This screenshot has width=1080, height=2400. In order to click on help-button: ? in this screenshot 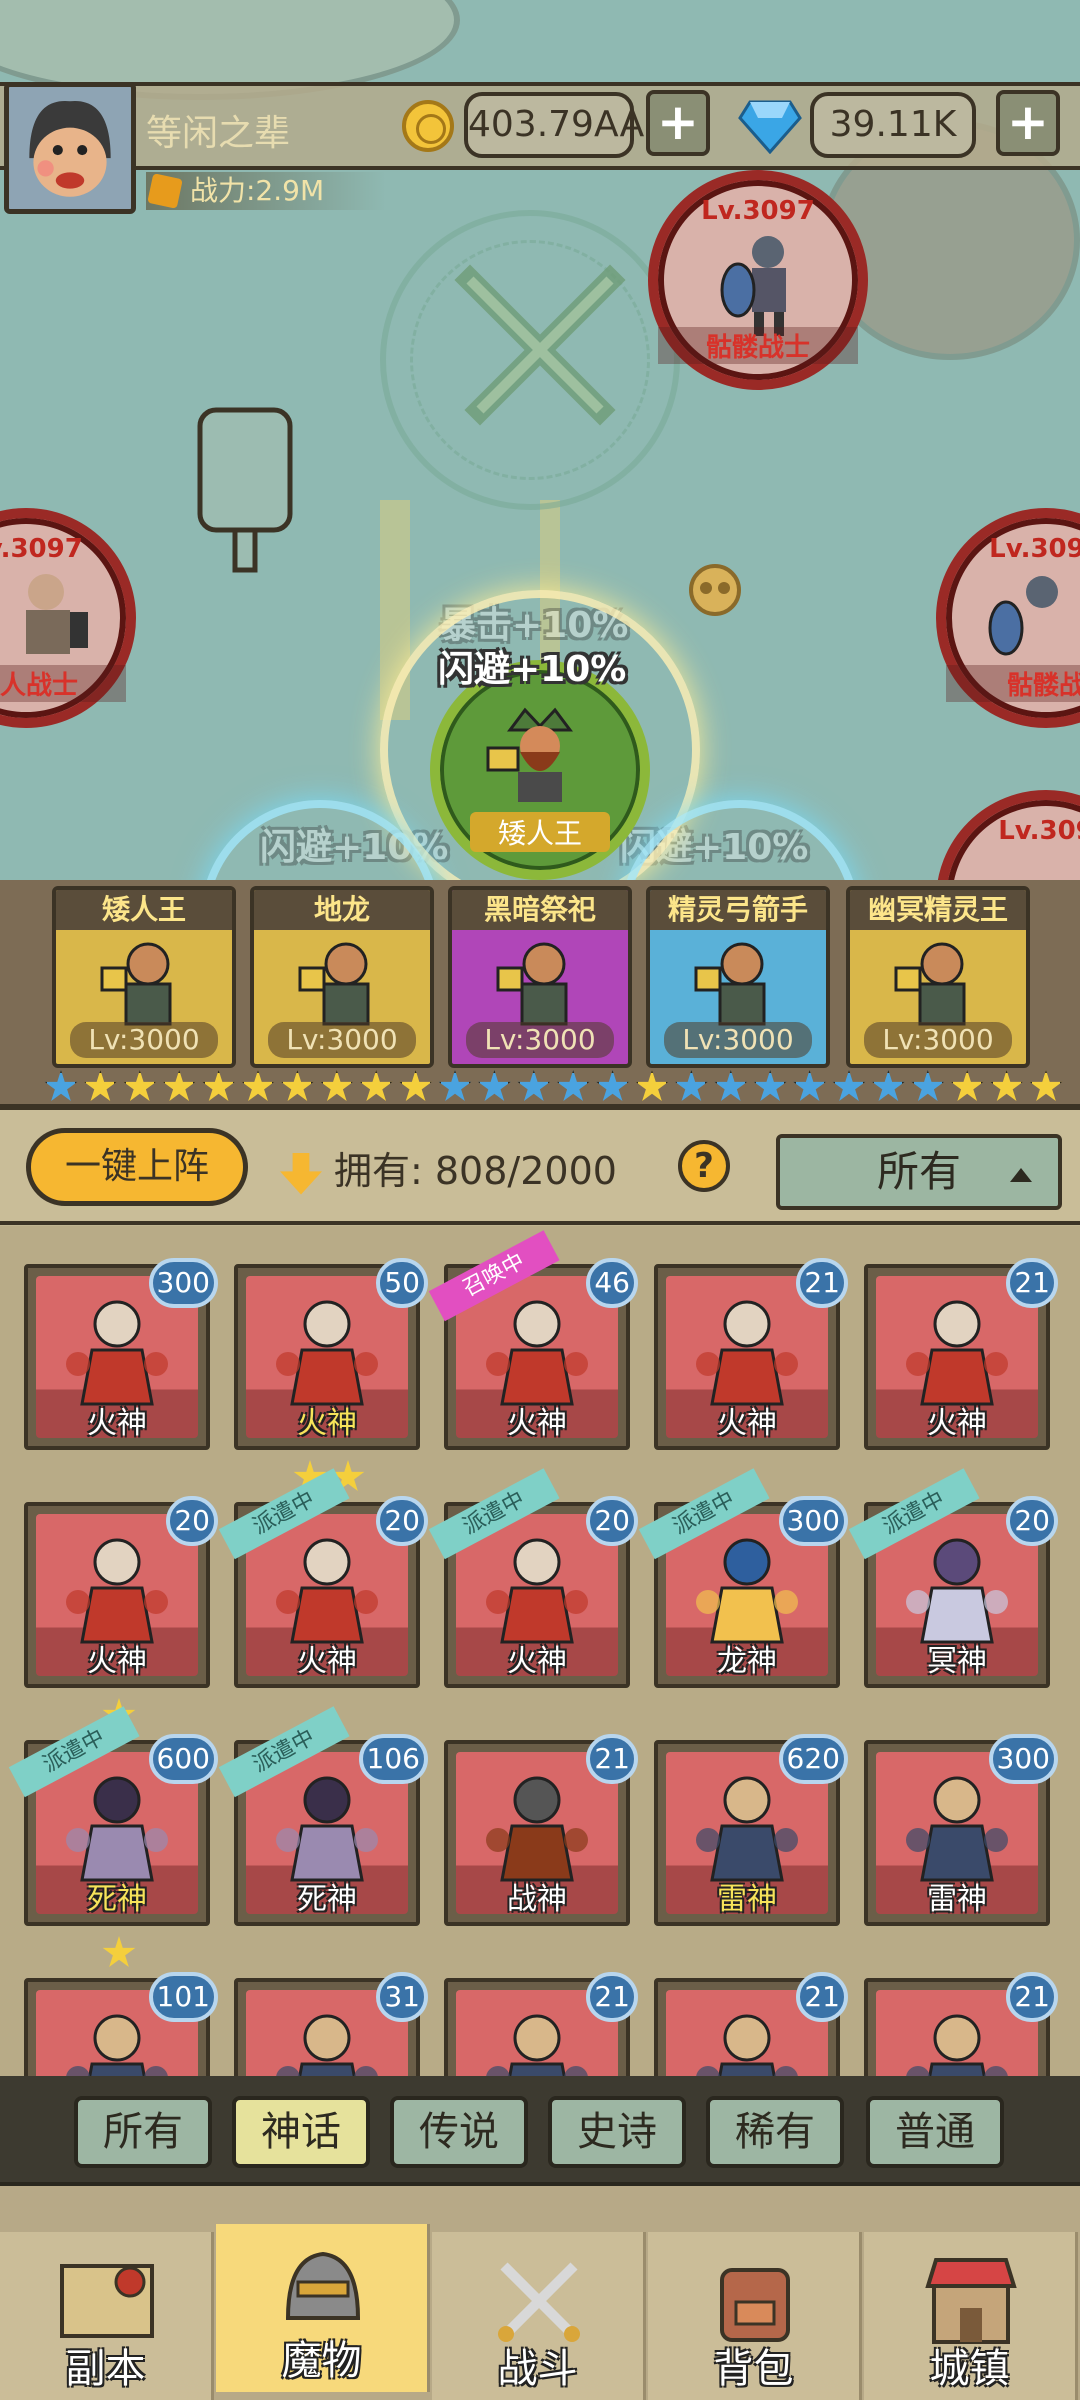, I will do `click(704, 1166)`.